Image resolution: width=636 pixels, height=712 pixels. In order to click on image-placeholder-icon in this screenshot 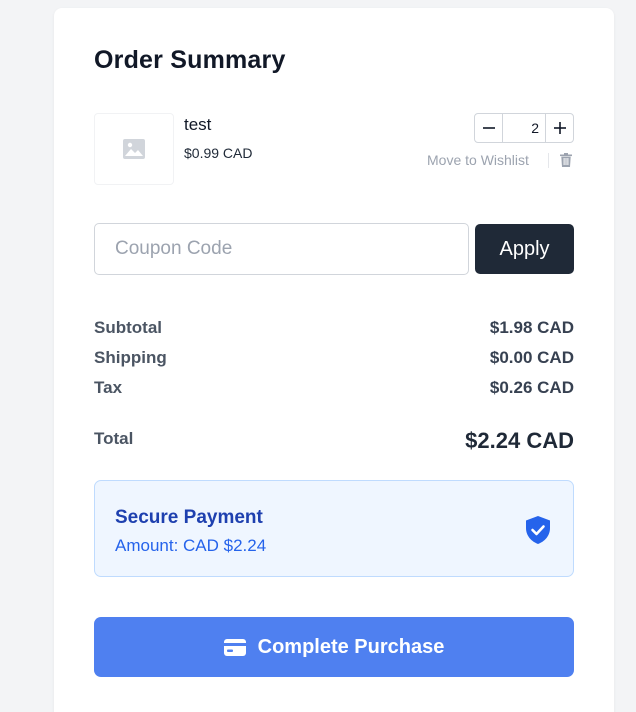, I will do `click(134, 149)`.